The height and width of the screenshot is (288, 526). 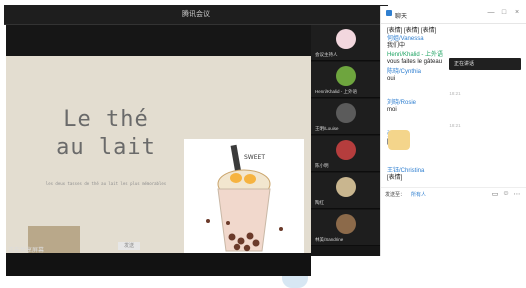 What do you see at coordinates (389, 13) in the screenshot?
I see `chat-icon` at bounding box center [389, 13].